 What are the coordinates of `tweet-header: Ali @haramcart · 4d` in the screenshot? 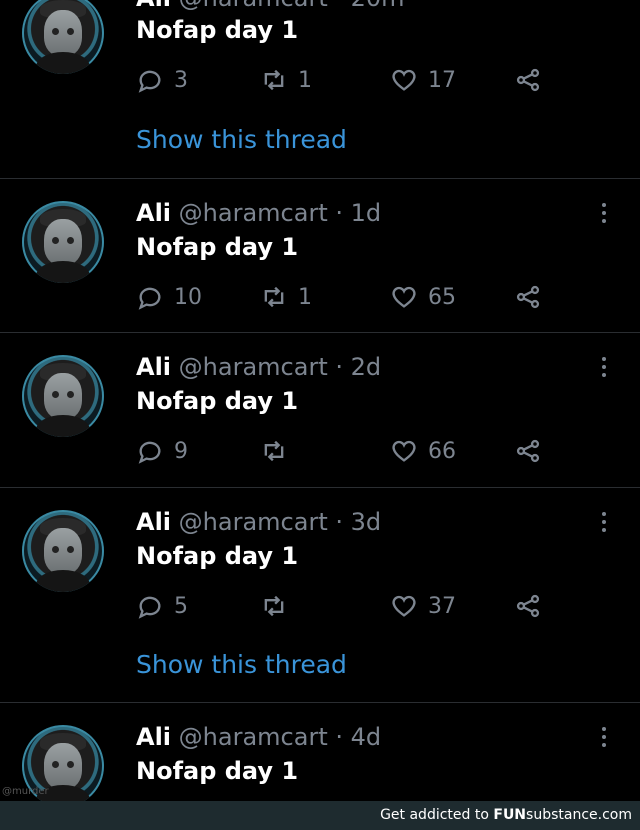 It's located at (258, 737).